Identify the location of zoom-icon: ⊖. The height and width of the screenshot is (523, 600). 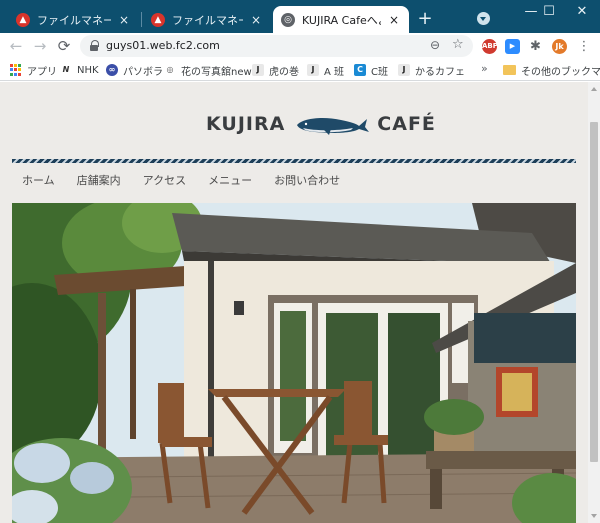
(435, 45).